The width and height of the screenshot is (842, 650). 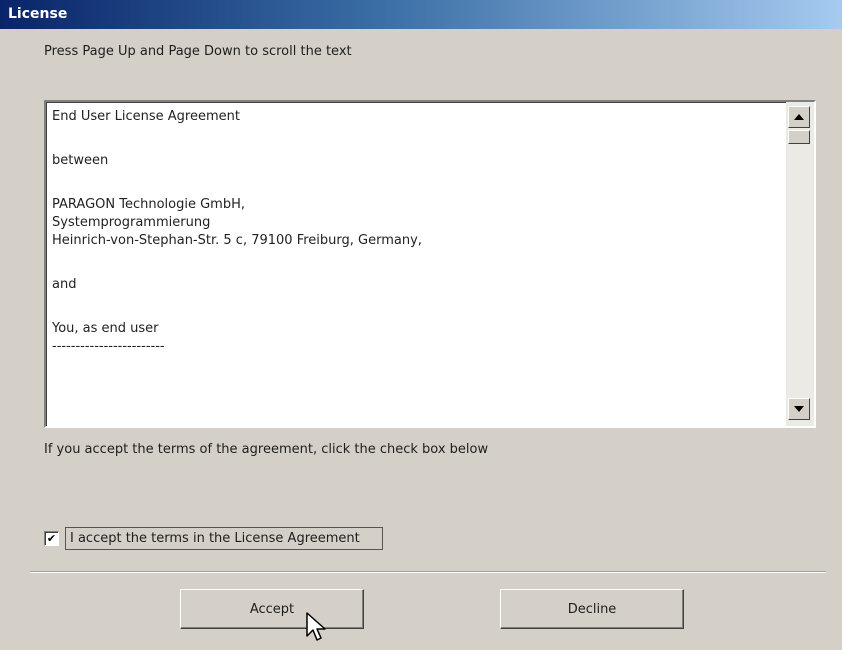 What do you see at coordinates (38, 14) in the screenshot?
I see `window-title: License` at bounding box center [38, 14].